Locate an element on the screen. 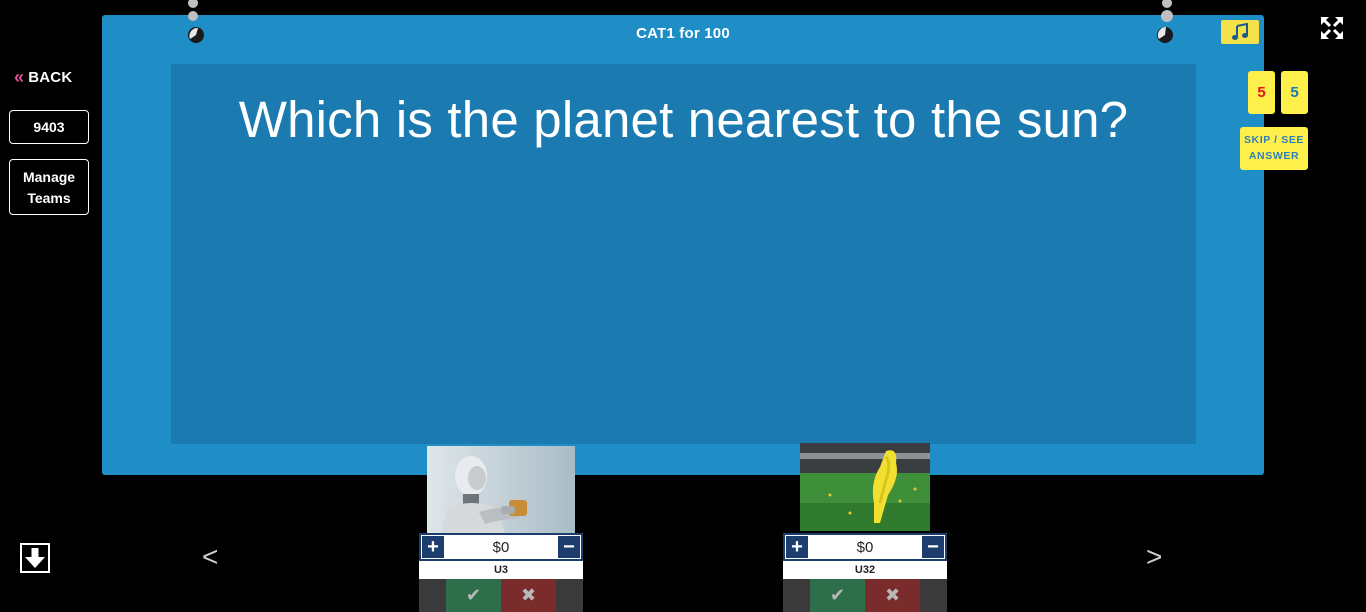  team-name: U32 is located at coordinates (865, 570).